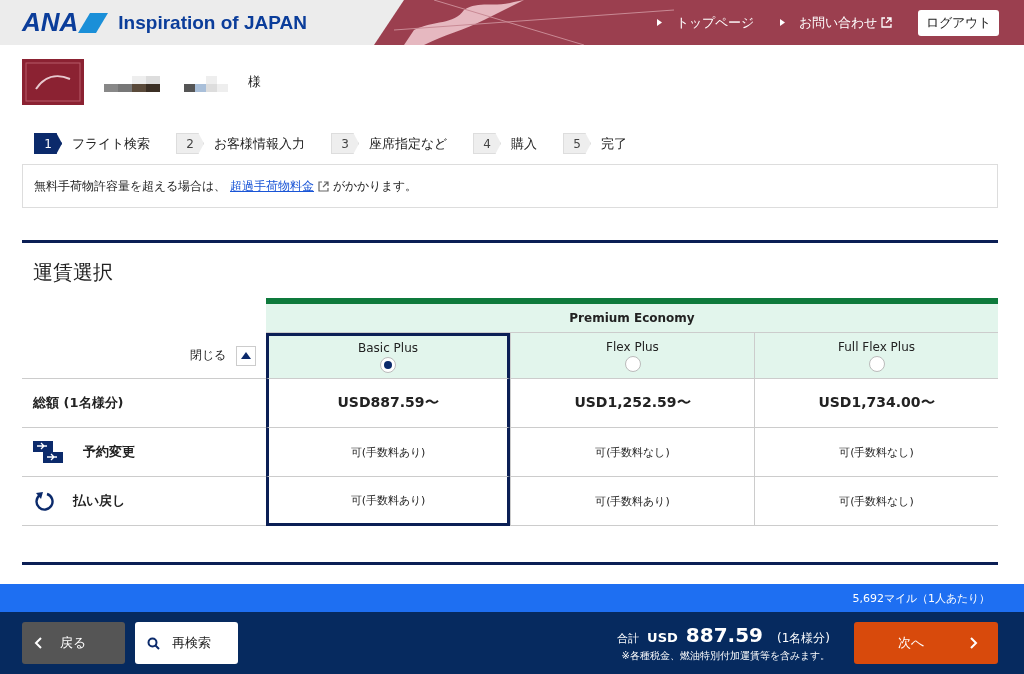  Describe the element at coordinates (130, 186) in the screenshot. I see `notice-text: 無料手荷物許容量を超える場合は、` at that location.